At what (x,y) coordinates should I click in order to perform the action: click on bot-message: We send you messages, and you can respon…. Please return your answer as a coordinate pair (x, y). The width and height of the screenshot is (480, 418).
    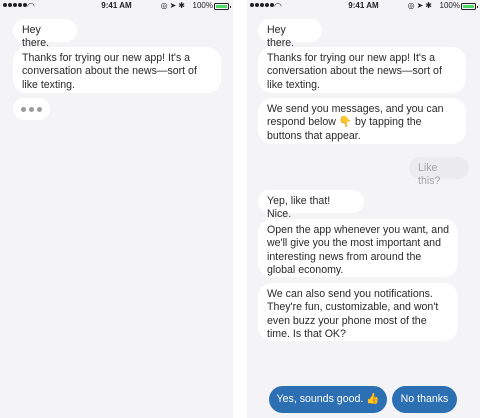
    Looking at the image, I should click on (362, 121).